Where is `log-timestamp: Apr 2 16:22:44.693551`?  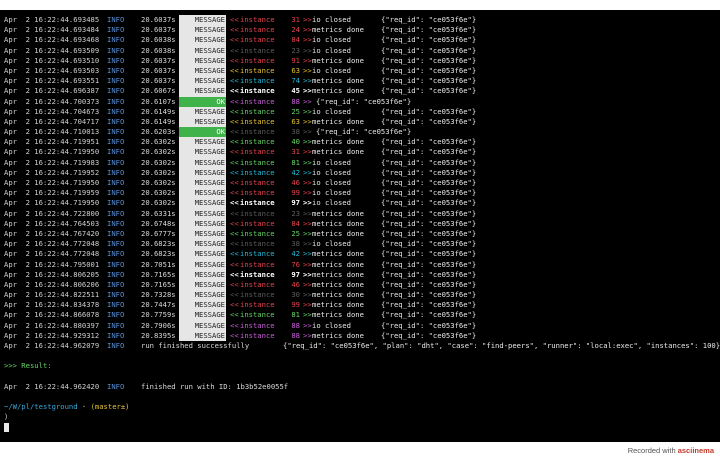 log-timestamp: Apr 2 16:22:44.693551 is located at coordinates (52, 81).